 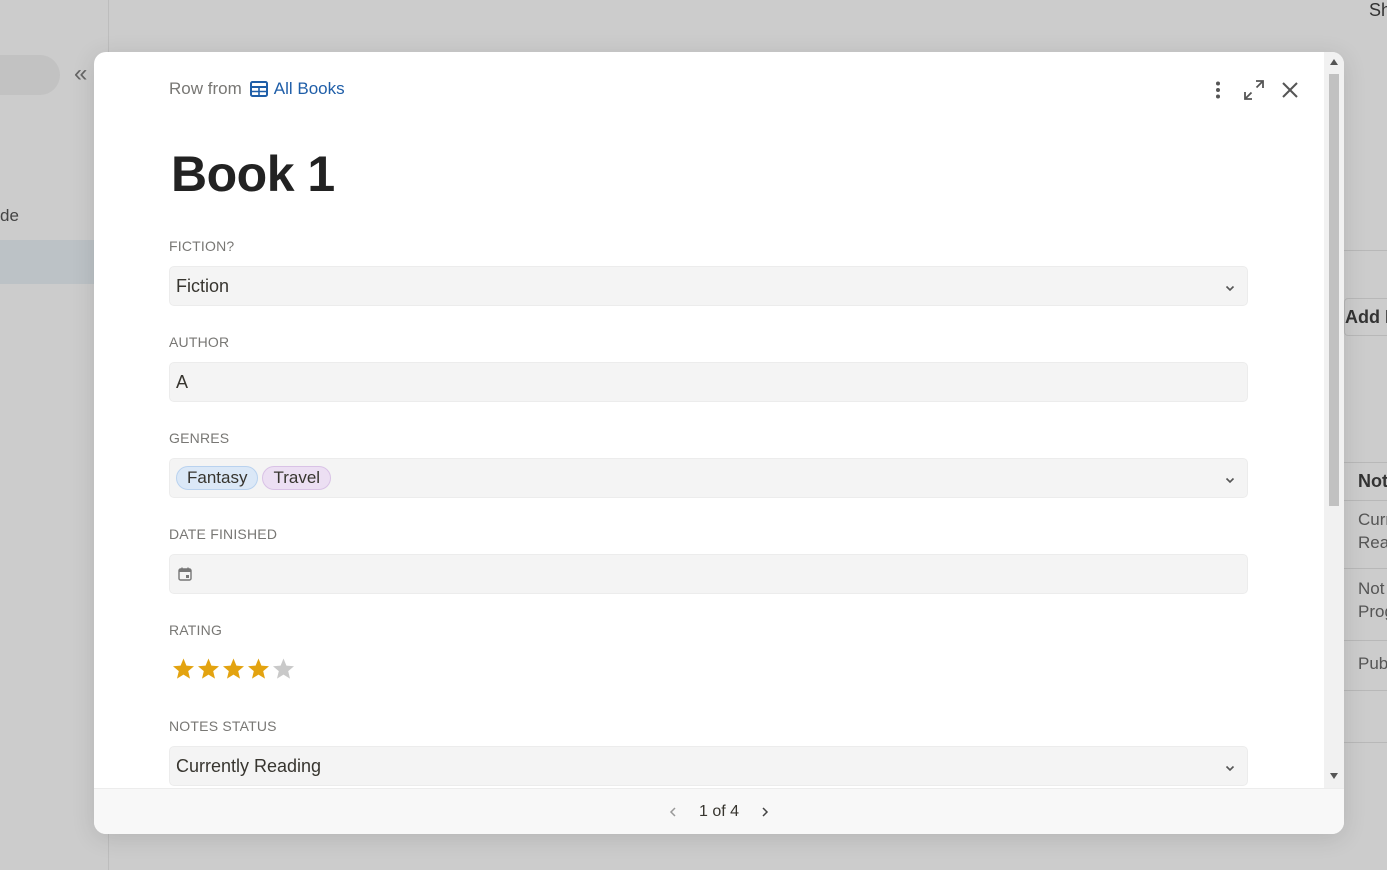 I want to click on scroll-down-icon, so click(x=1334, y=776).